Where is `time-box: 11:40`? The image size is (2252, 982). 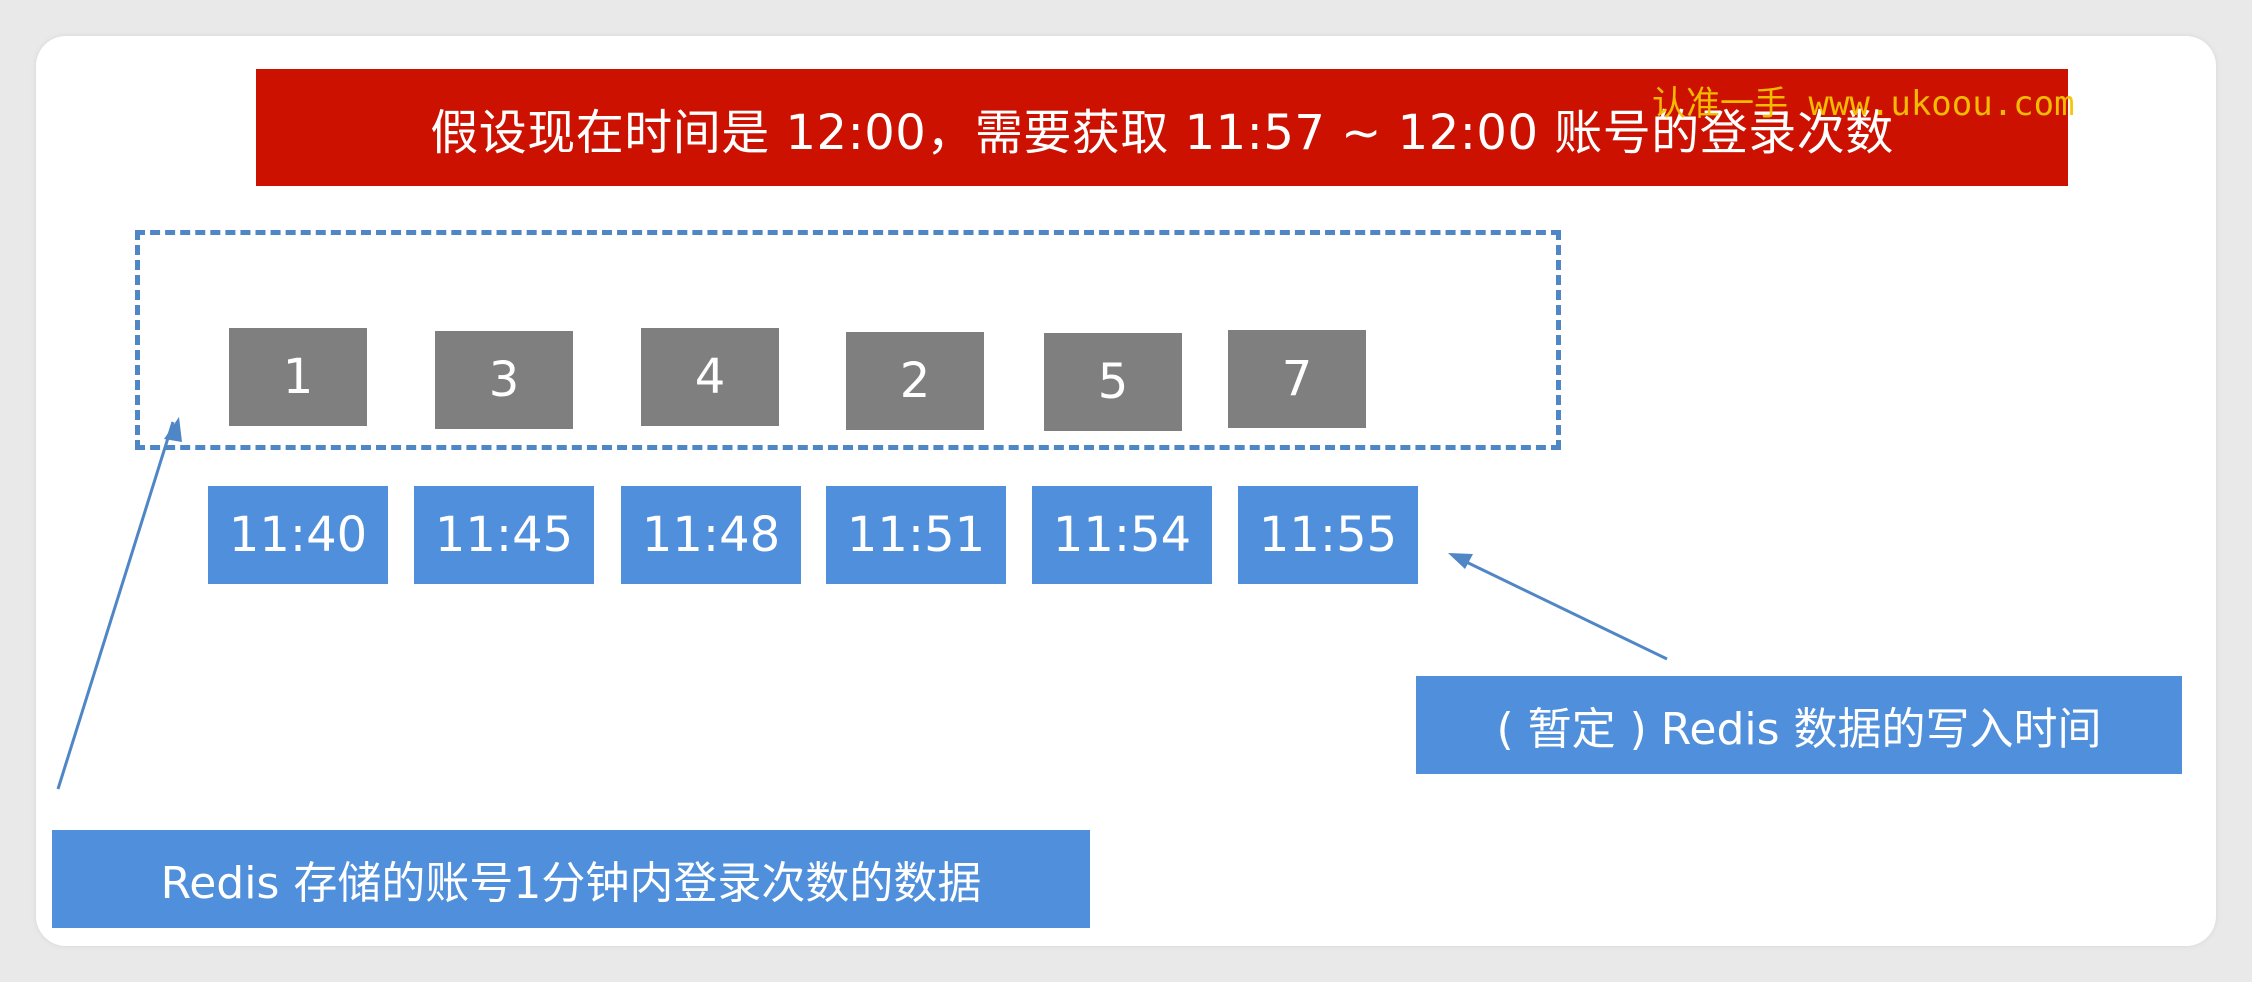 time-box: 11:40 is located at coordinates (298, 535).